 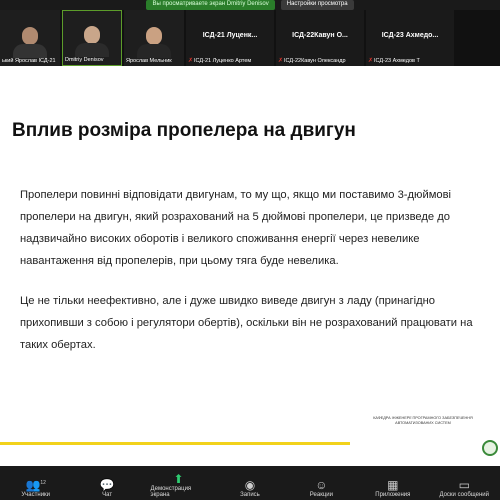 I want to click on record-label: Запись, so click(x=250, y=495).